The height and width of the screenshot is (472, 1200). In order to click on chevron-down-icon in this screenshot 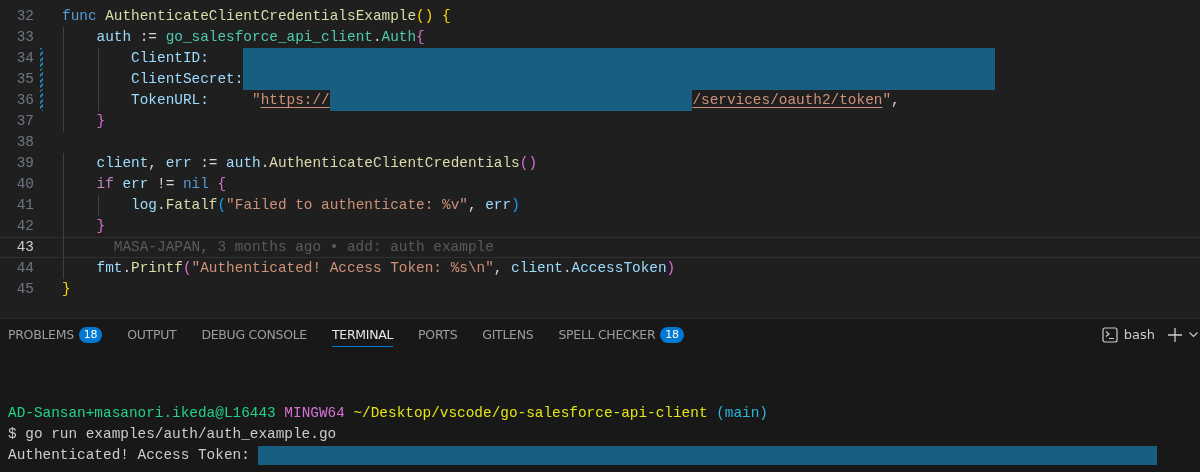, I will do `click(1193, 334)`.